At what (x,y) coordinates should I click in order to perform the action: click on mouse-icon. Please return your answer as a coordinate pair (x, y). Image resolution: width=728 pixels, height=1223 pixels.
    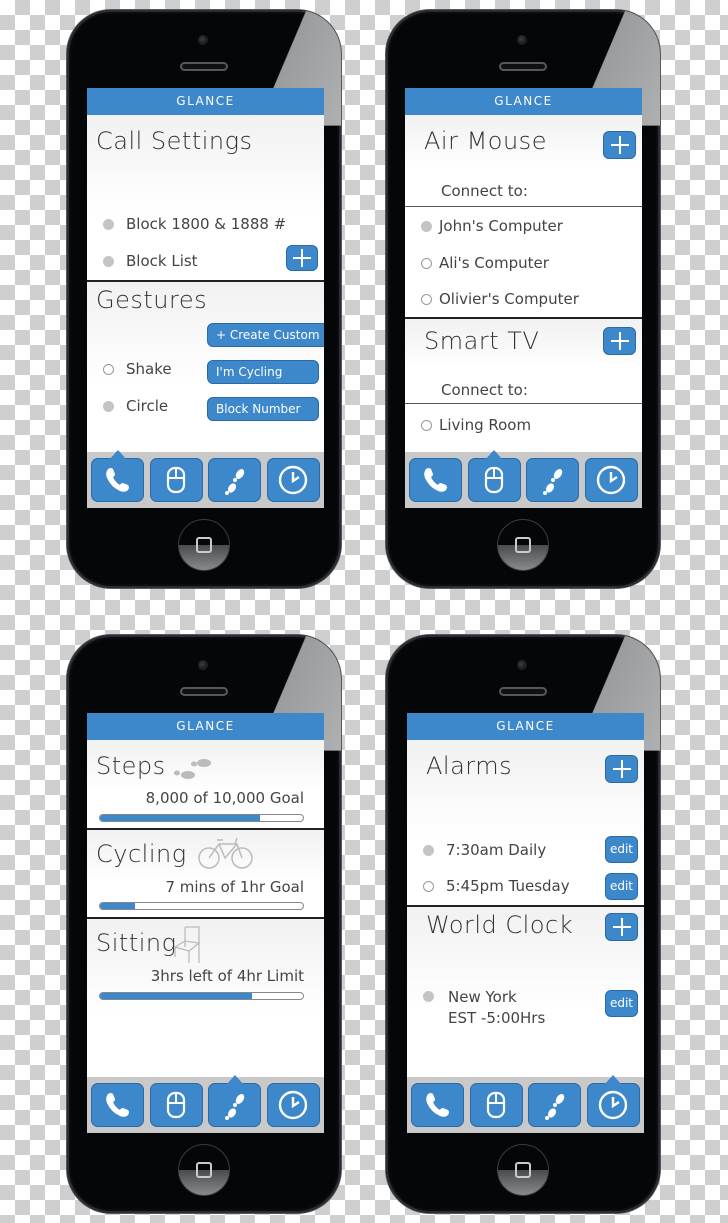
    Looking at the image, I should click on (176, 1105).